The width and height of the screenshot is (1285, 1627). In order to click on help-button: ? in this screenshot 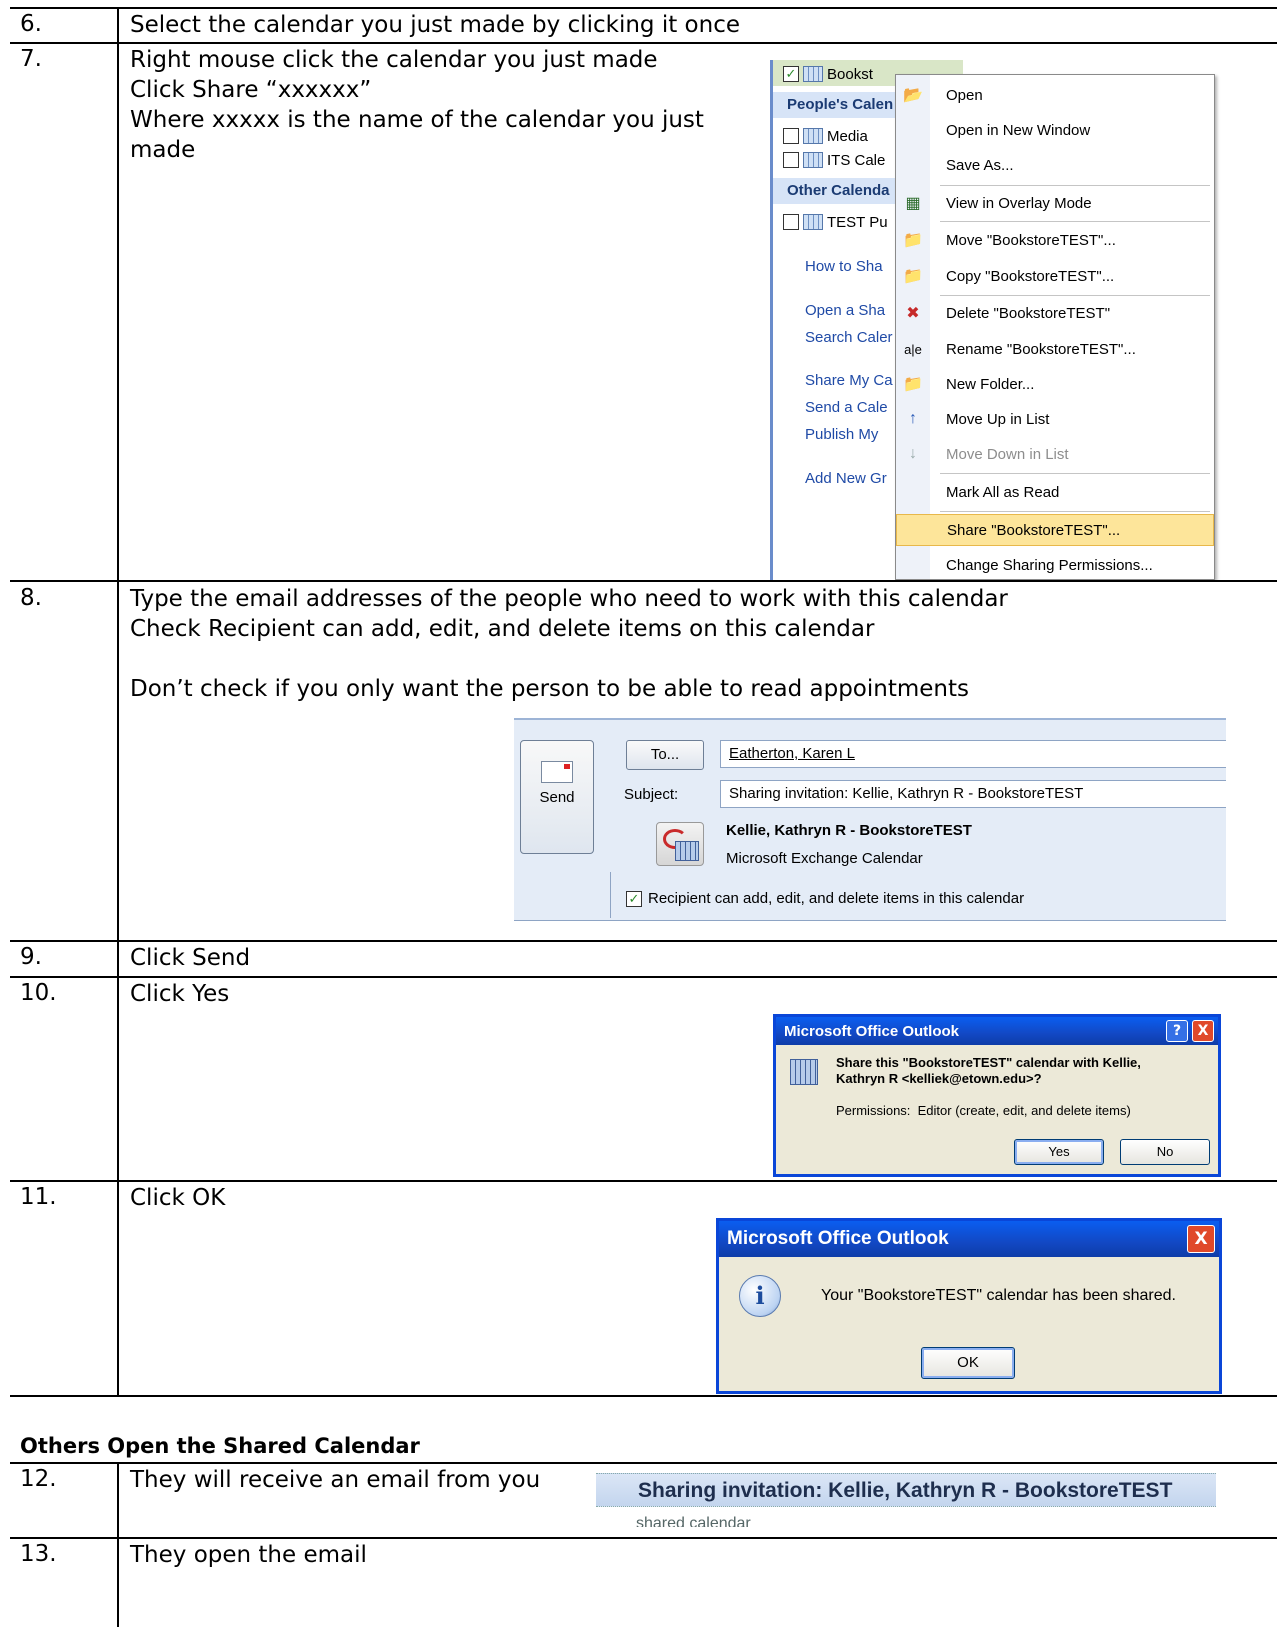, I will do `click(1177, 1031)`.